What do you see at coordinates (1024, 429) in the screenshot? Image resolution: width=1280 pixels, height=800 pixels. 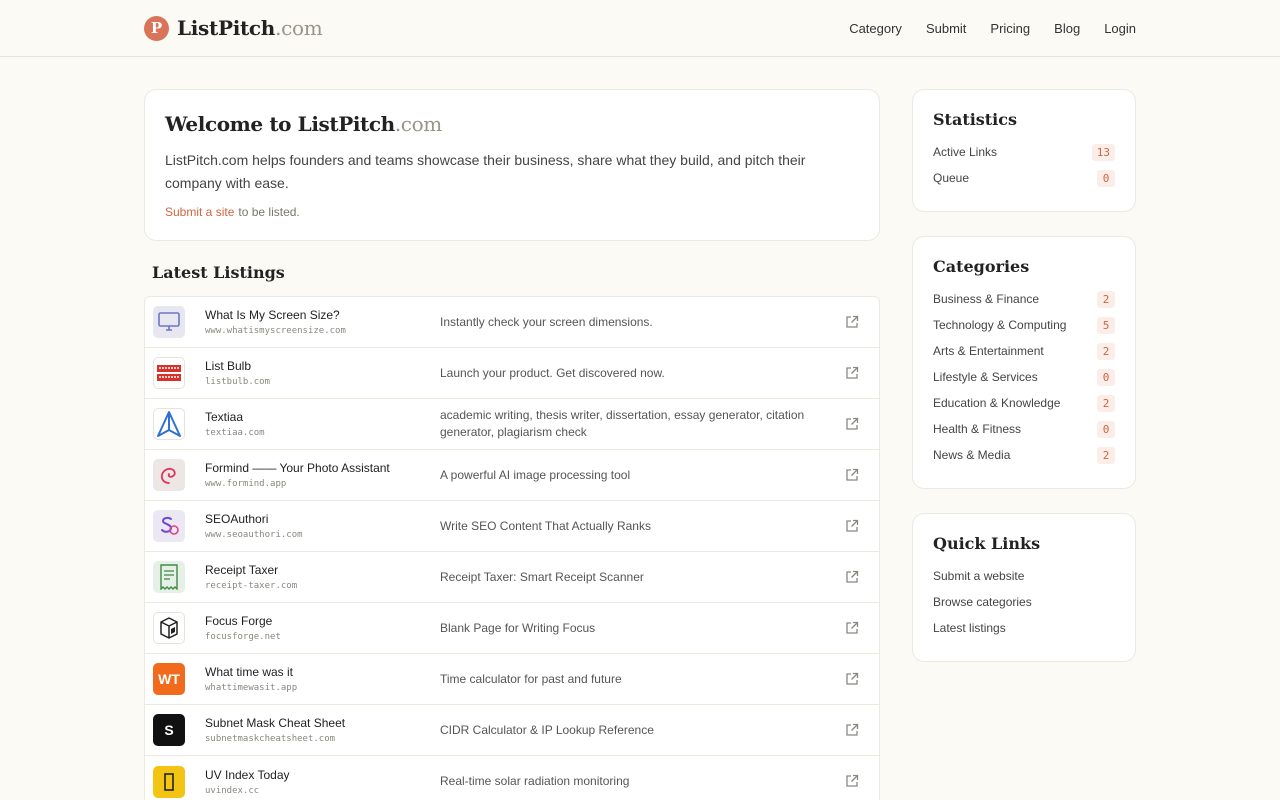 I see `category-row: Health & Fitness 0` at bounding box center [1024, 429].